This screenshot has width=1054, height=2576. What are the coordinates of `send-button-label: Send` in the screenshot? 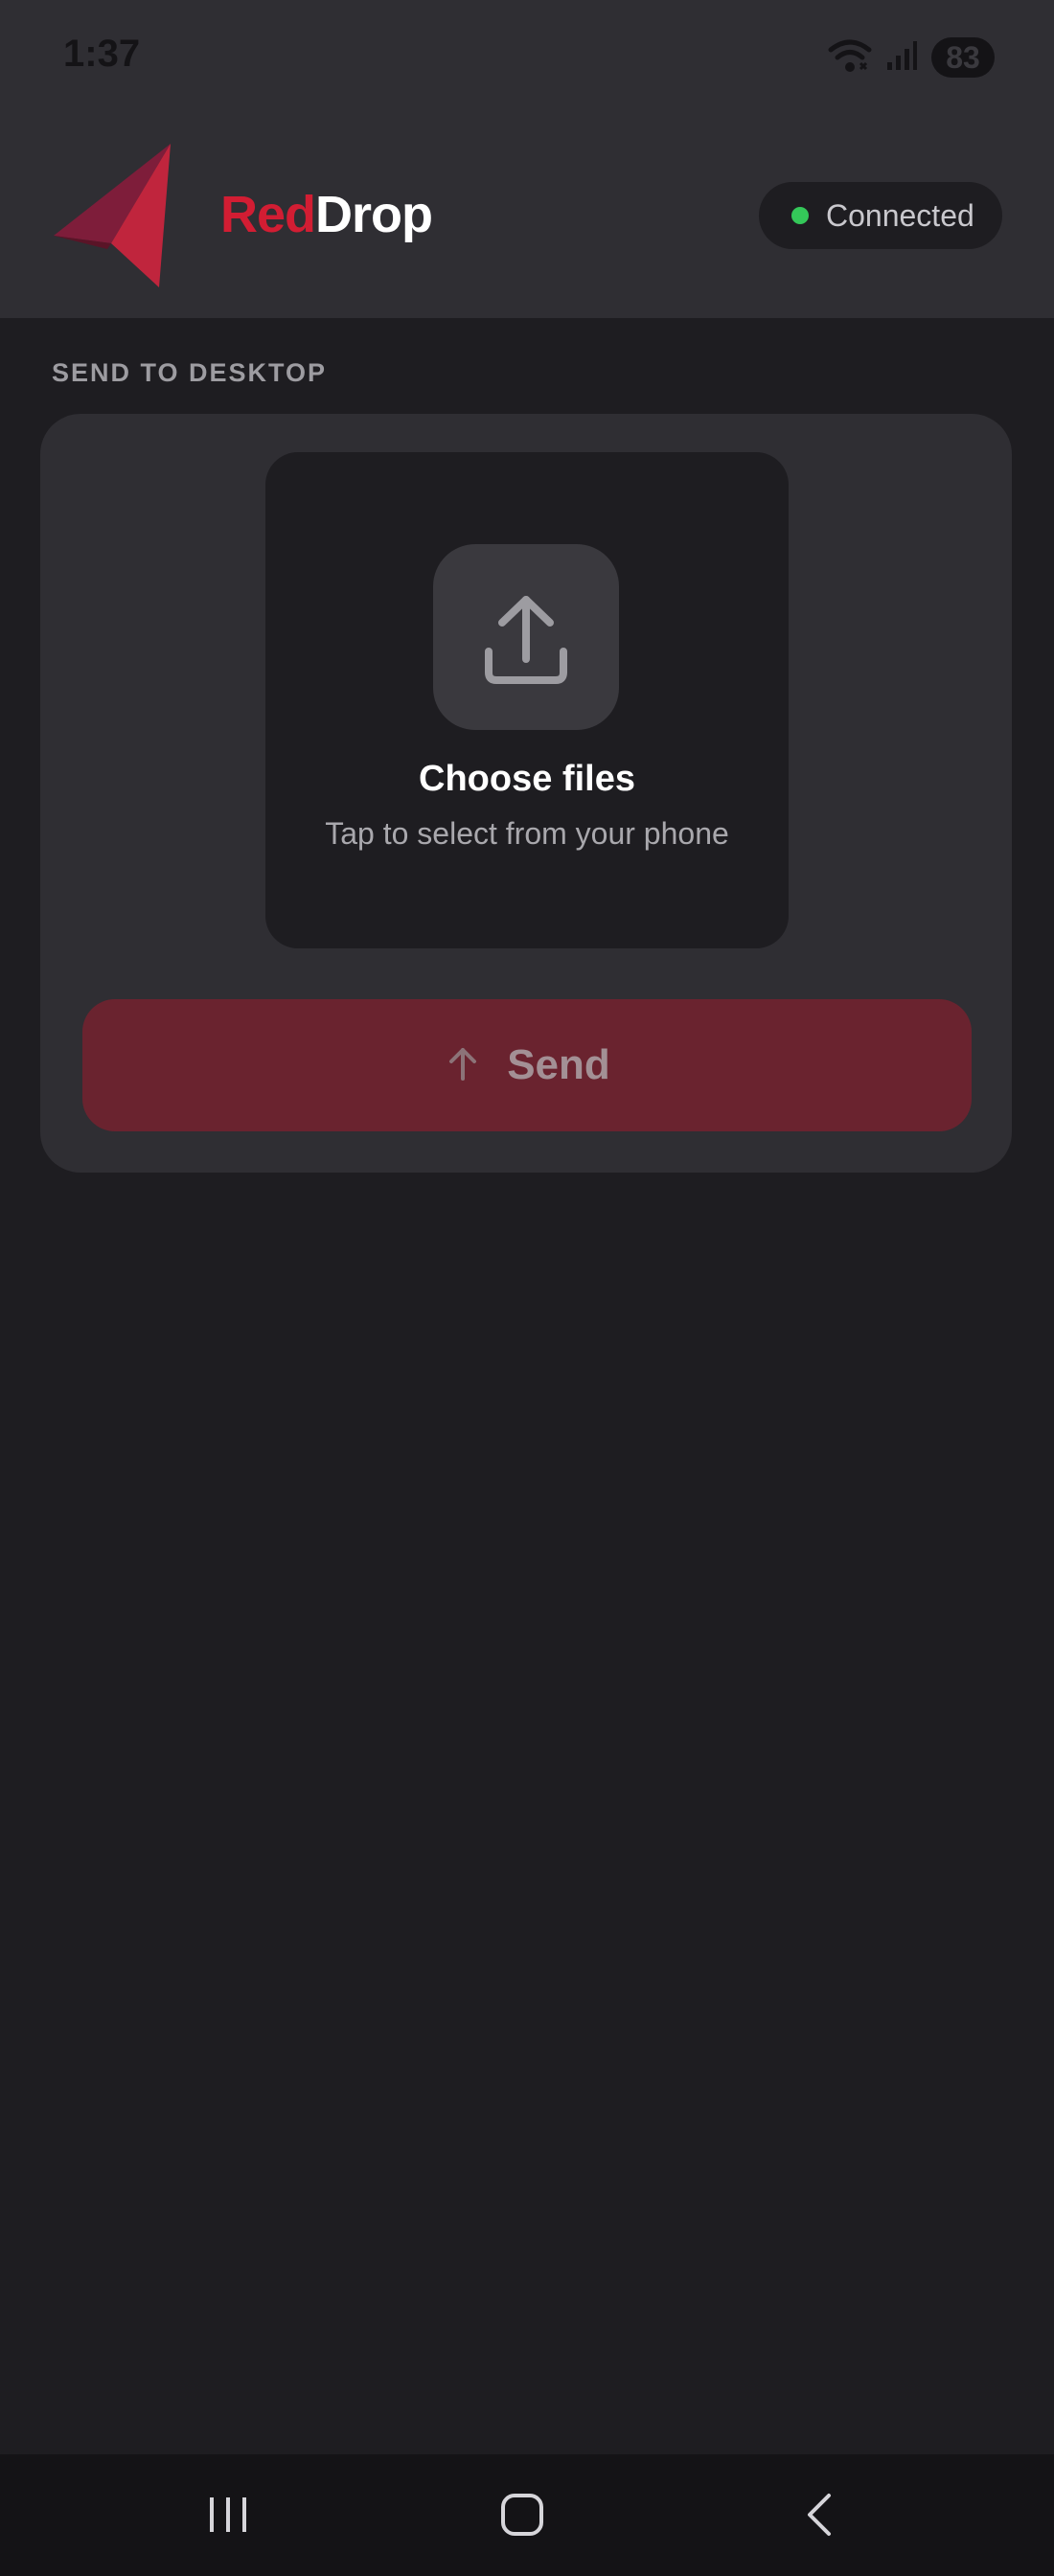 It's located at (558, 1065).